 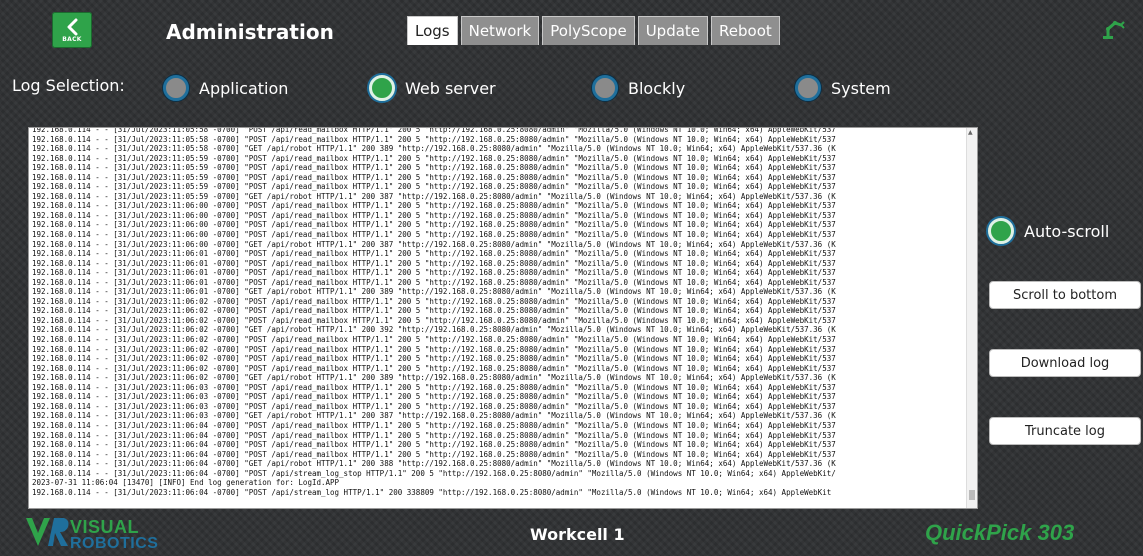 What do you see at coordinates (588, 30) in the screenshot?
I see `tab-polyscope: PolyScope` at bounding box center [588, 30].